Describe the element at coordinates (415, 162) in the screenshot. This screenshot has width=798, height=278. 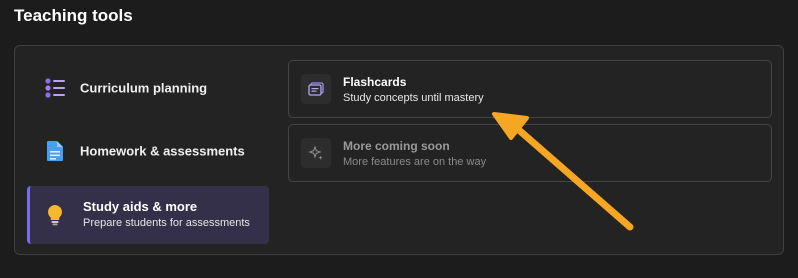
I see `card-description: More features are on the way` at that location.